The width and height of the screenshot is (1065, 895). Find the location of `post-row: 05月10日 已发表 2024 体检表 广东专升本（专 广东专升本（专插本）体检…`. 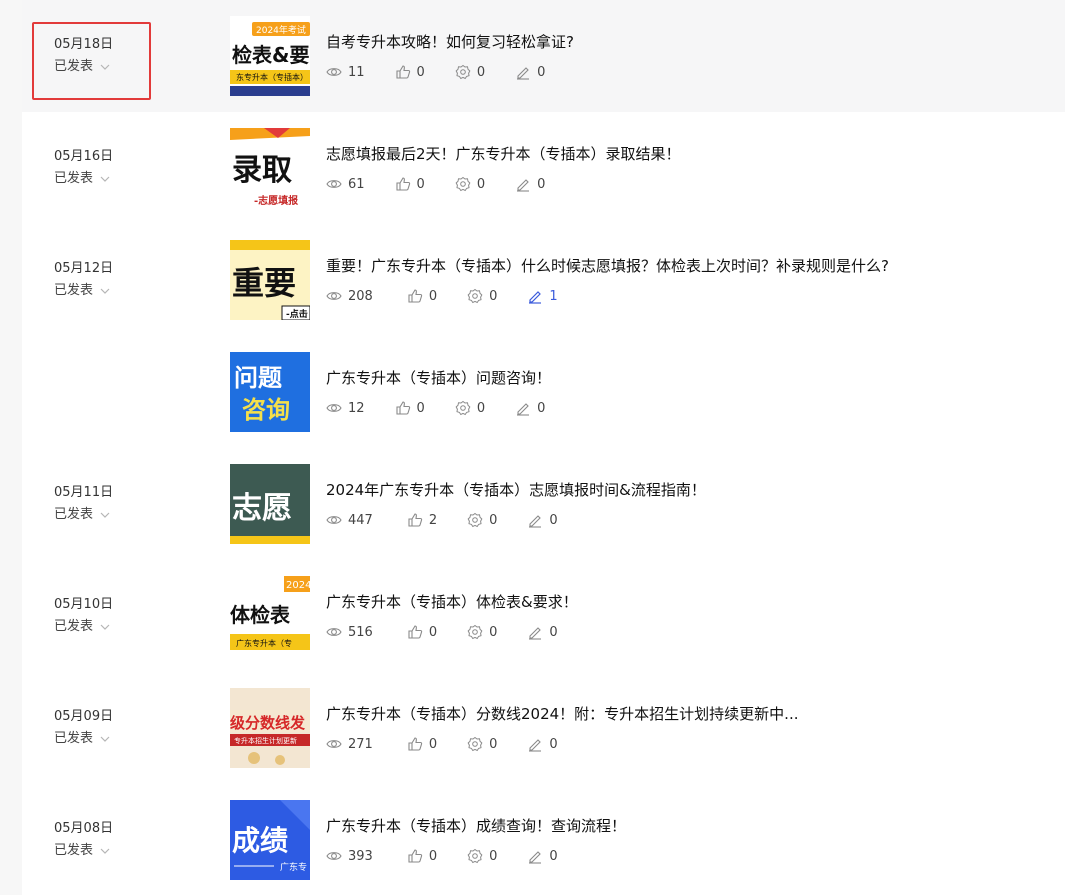

post-row: 05月10日 已发表 2024 体检表 广东专升本（专 广东专升本（专插本）体检… is located at coordinates (543, 616).